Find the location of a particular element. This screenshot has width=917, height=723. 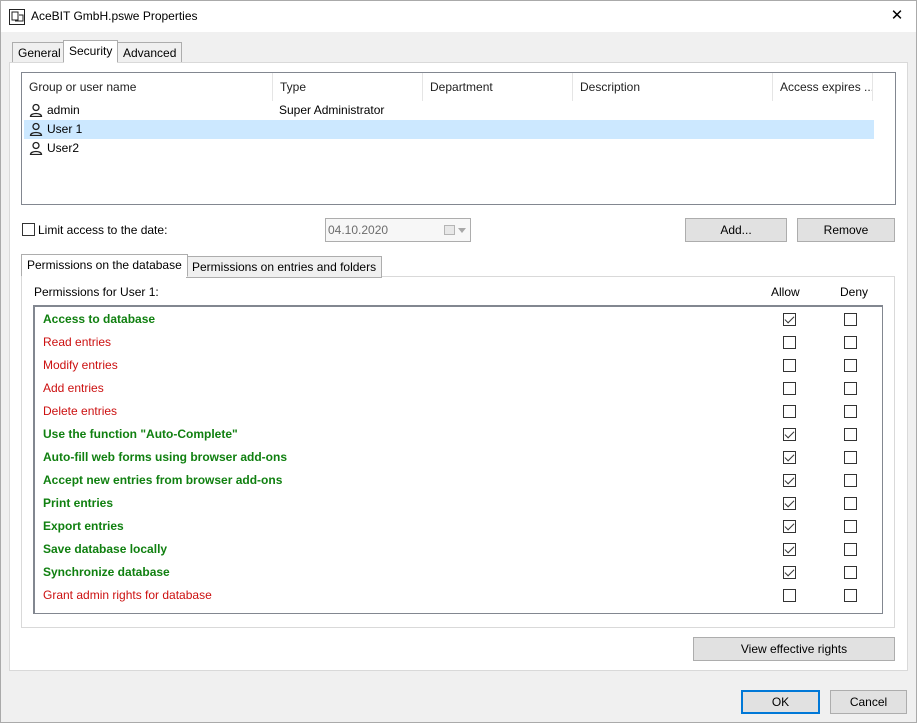

date-value: 04.10.2020 is located at coordinates (358, 230).